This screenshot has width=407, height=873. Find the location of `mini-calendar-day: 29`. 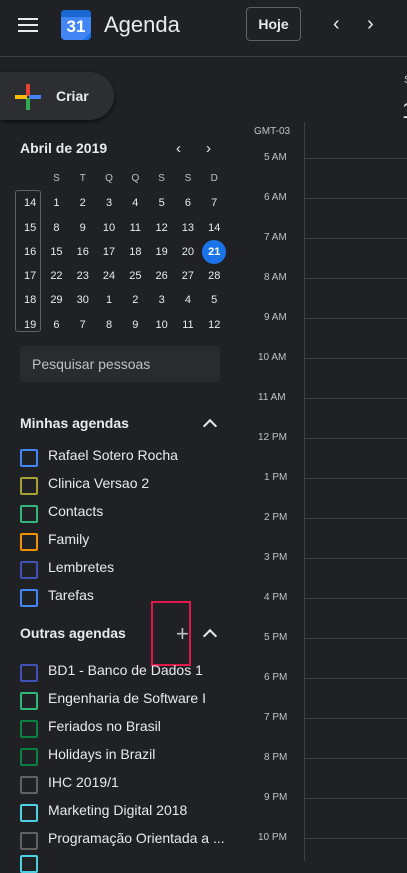

mini-calendar-day: 29 is located at coordinates (56, 300).